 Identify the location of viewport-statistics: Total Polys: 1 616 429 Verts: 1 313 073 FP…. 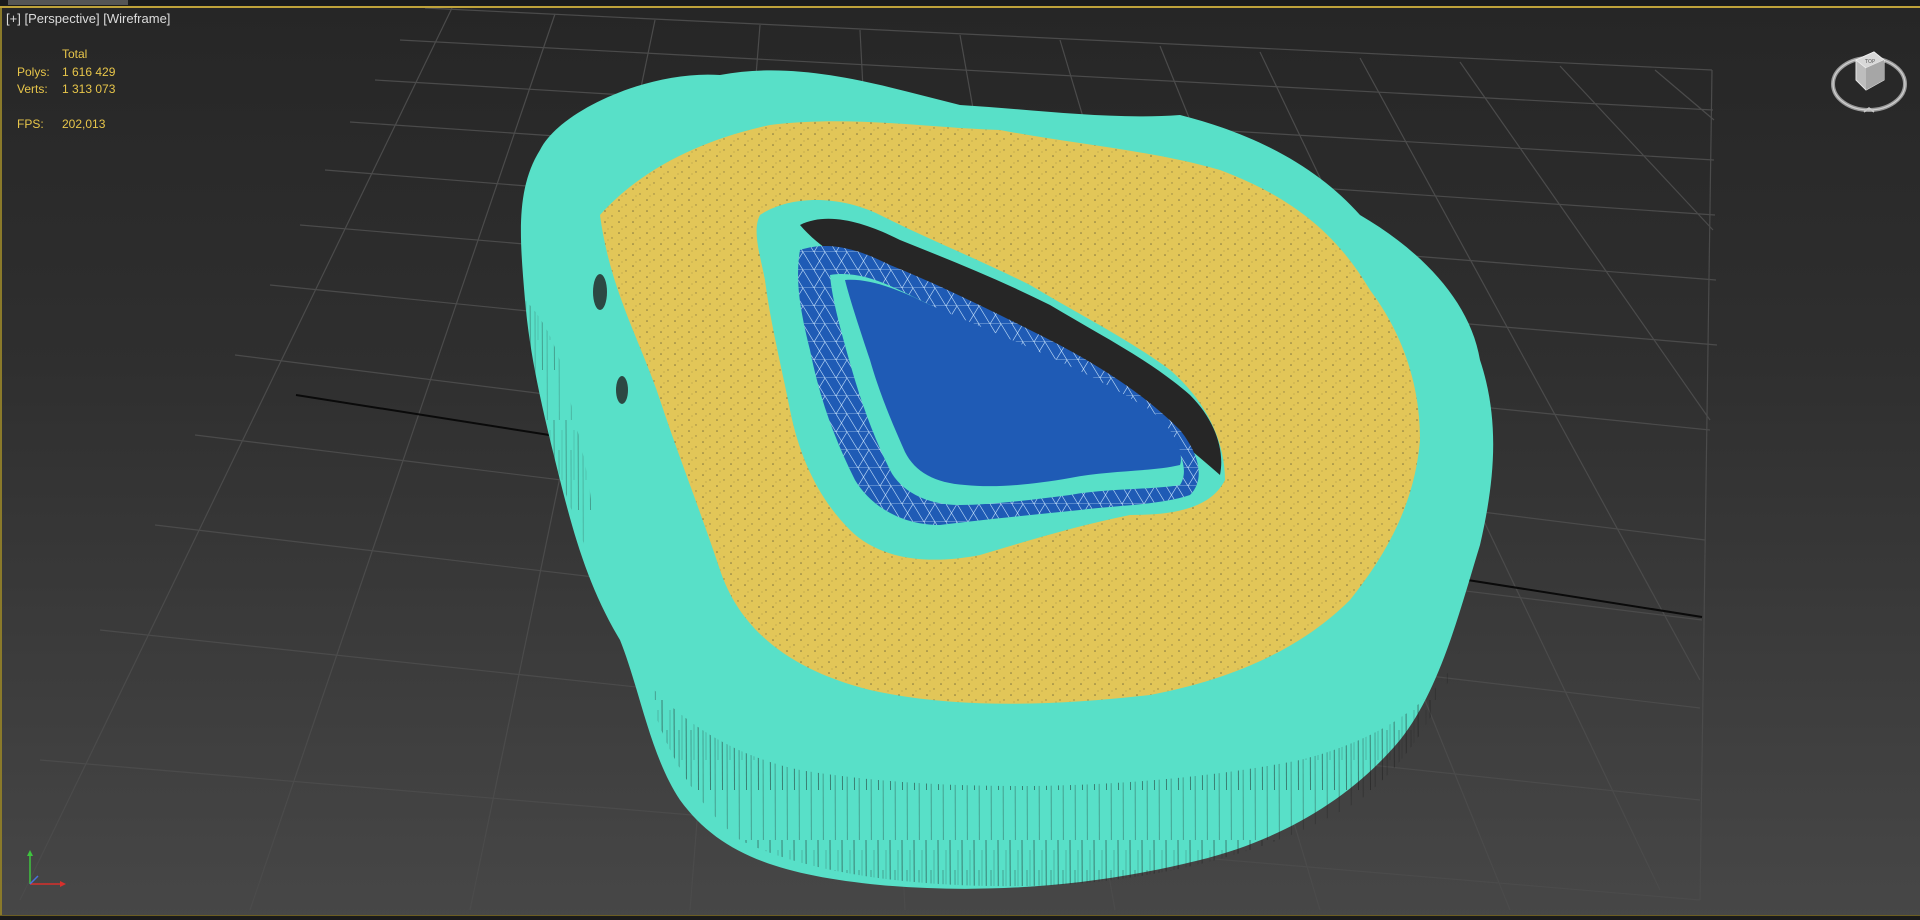
(66, 89).